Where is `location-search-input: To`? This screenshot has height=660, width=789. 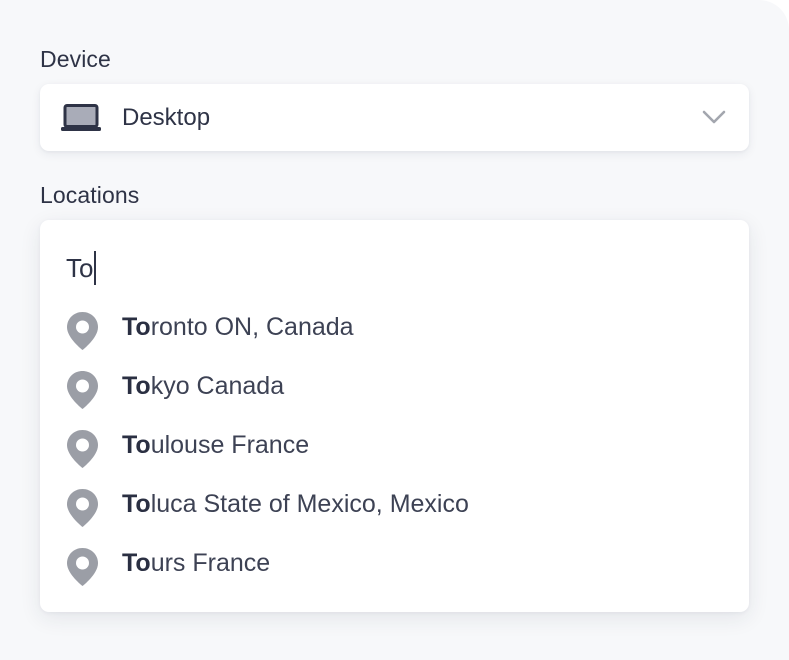 location-search-input: To is located at coordinates (81, 268).